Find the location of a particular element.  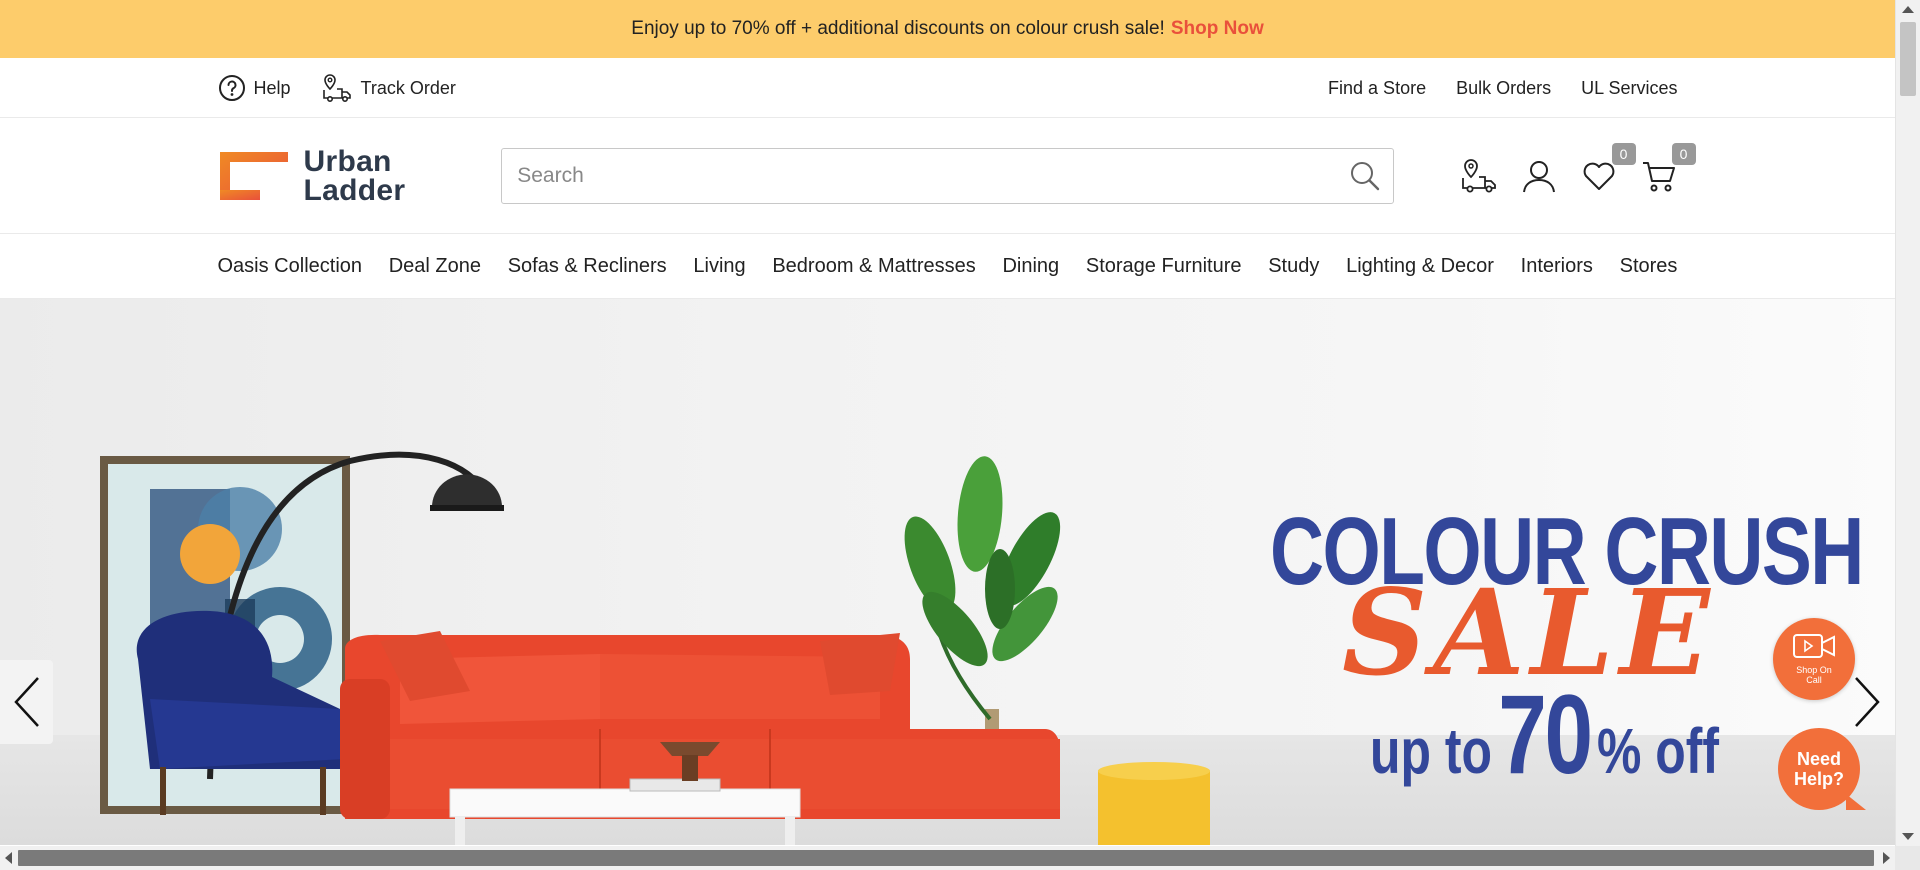

nav-item-bedroom-mattresses: Bedroom & Mattresses is located at coordinates (873, 266).